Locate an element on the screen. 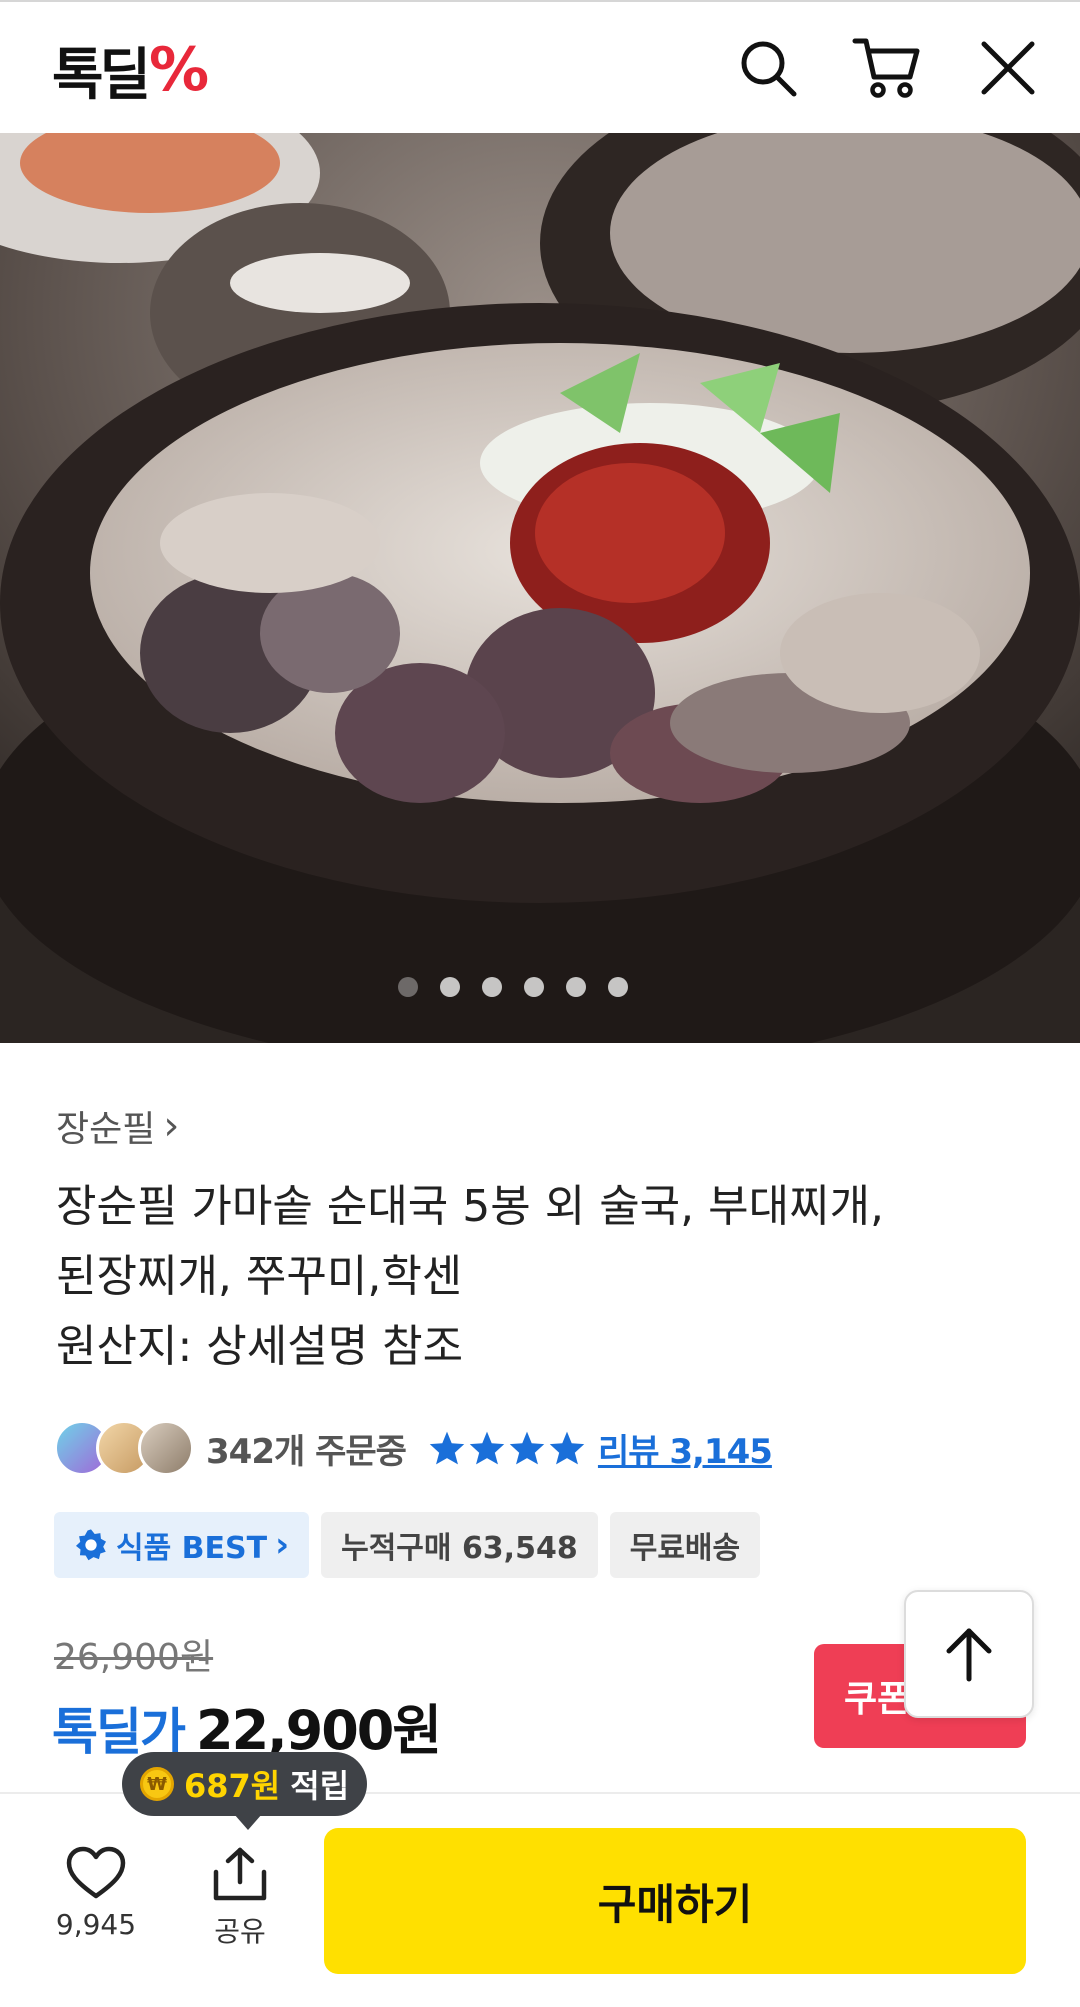  heart-icon is located at coordinates (96, 1872).